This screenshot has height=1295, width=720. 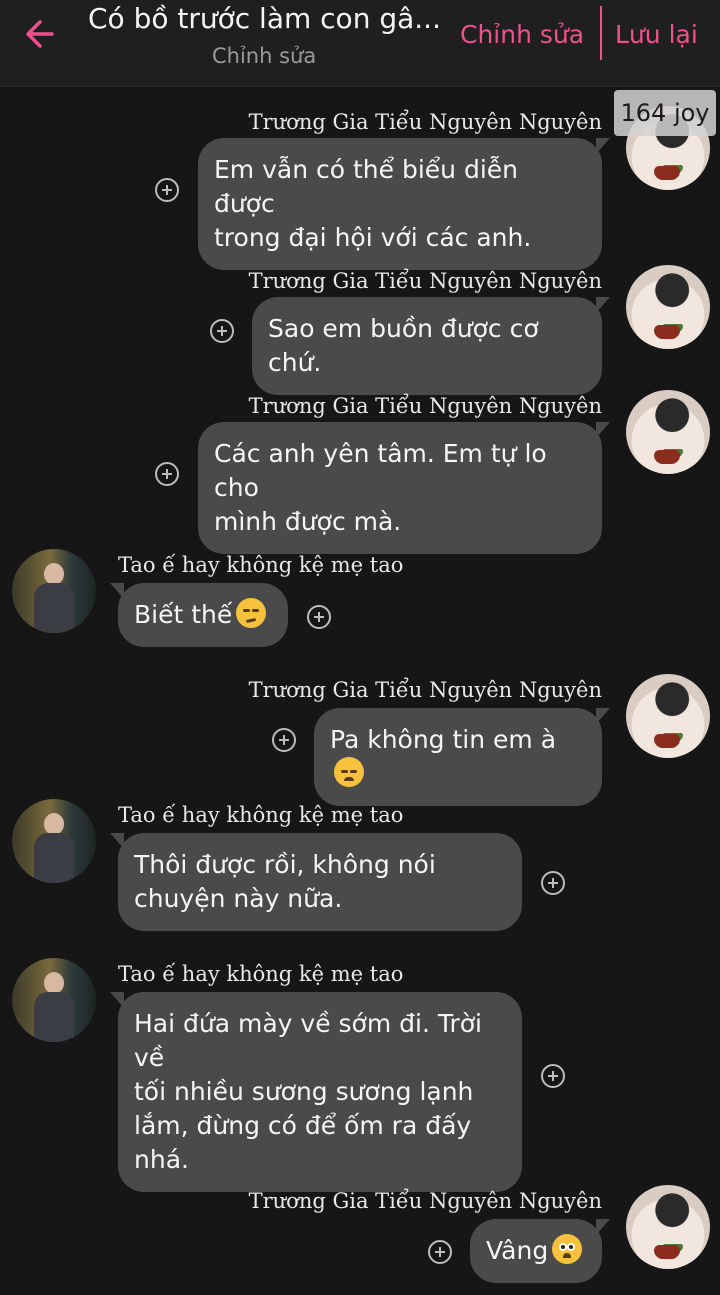 What do you see at coordinates (303, 1125) in the screenshot?
I see `message-line: lắm, đừng có để ốm ra đấy` at bounding box center [303, 1125].